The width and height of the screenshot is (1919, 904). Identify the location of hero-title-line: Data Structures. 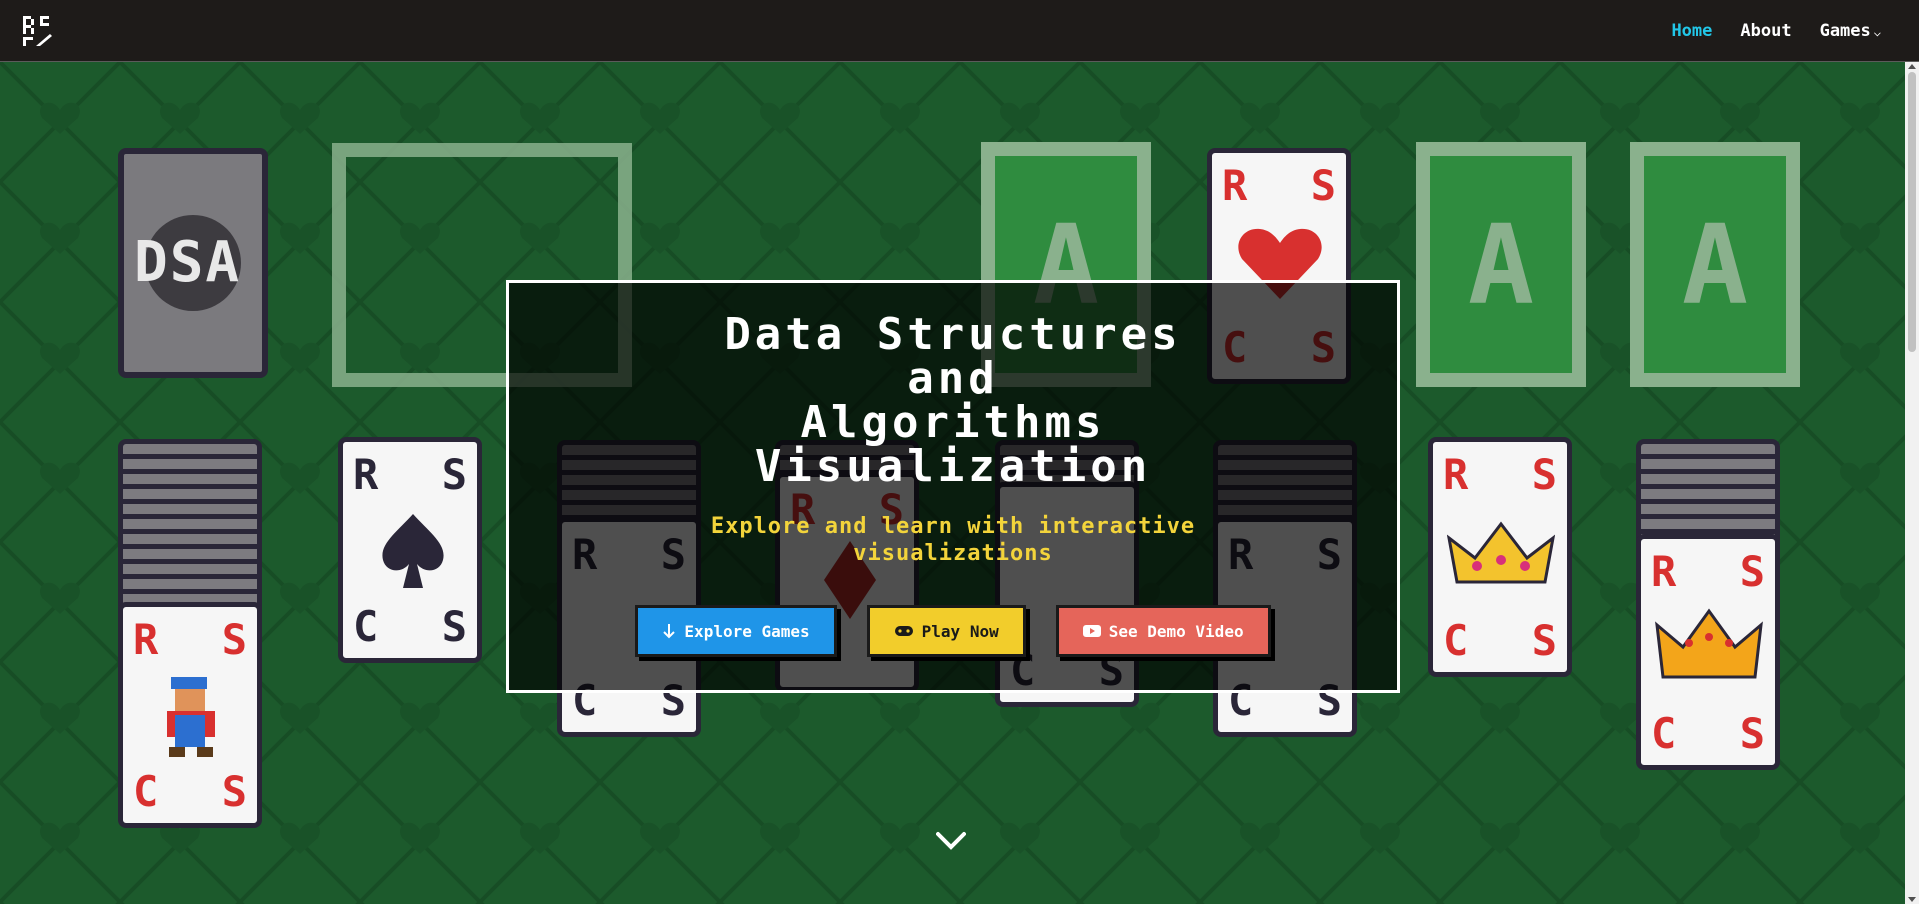
(953, 334).